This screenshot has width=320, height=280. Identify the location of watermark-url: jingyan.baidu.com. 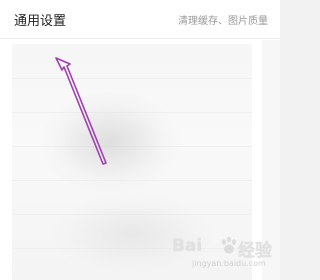
(229, 263).